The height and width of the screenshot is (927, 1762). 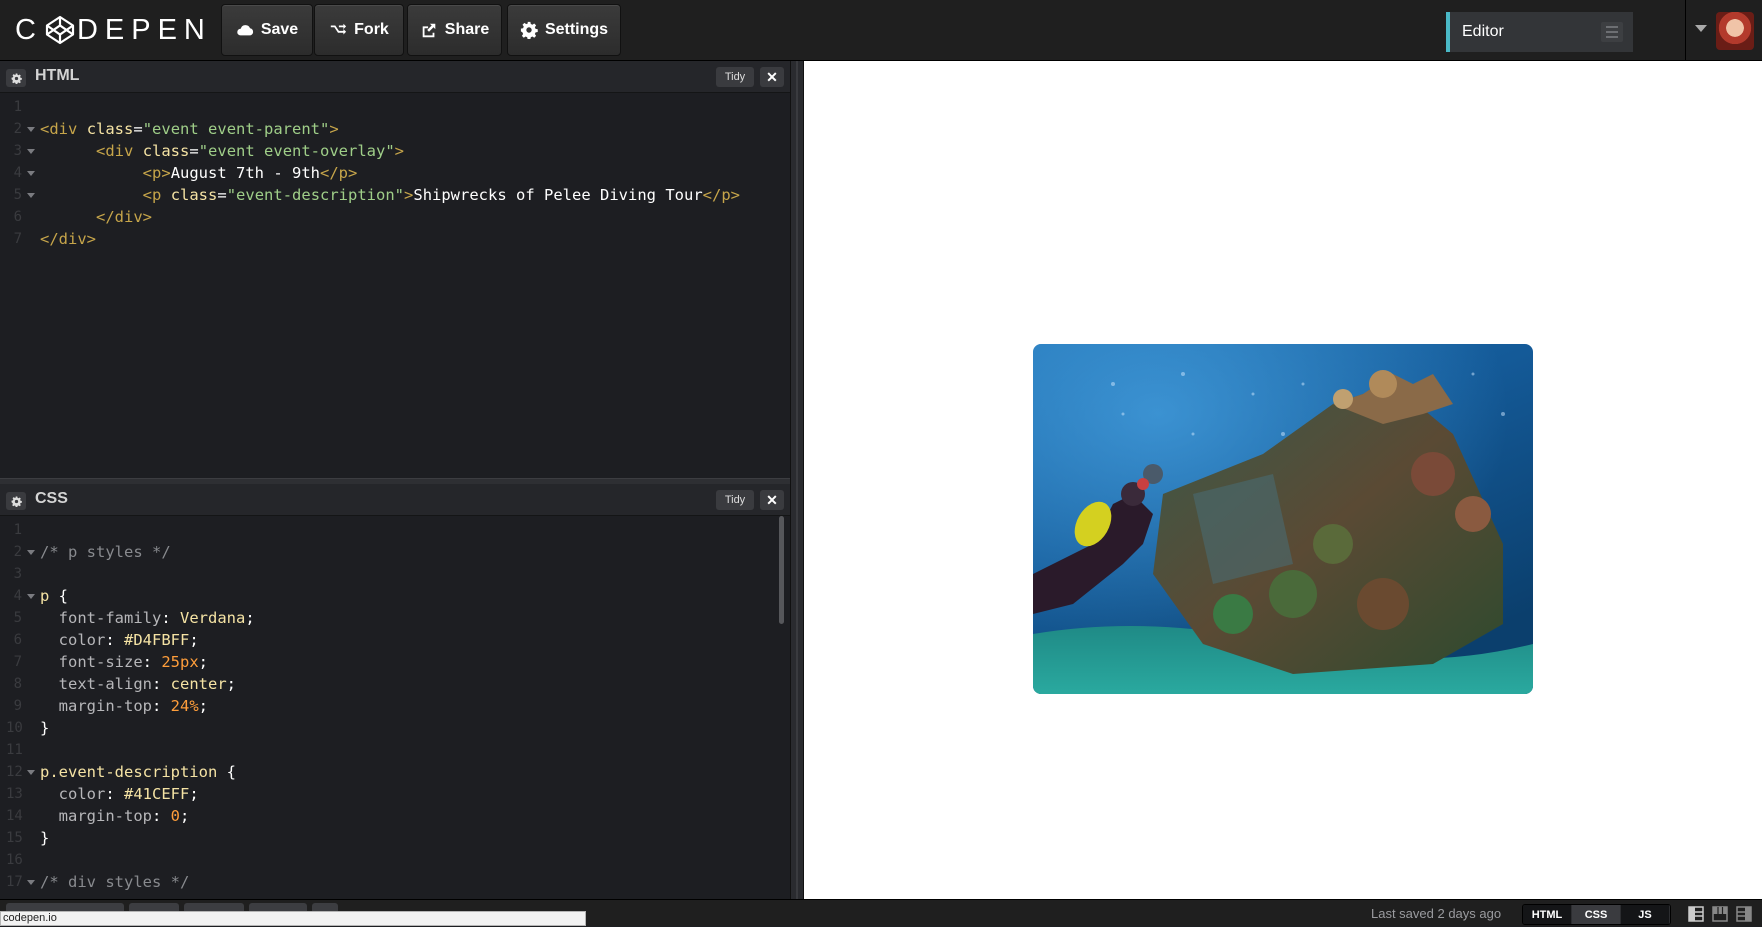 What do you see at coordinates (199, 173) in the screenshot?
I see `code-text: <p>August 7th - 9th</p>` at bounding box center [199, 173].